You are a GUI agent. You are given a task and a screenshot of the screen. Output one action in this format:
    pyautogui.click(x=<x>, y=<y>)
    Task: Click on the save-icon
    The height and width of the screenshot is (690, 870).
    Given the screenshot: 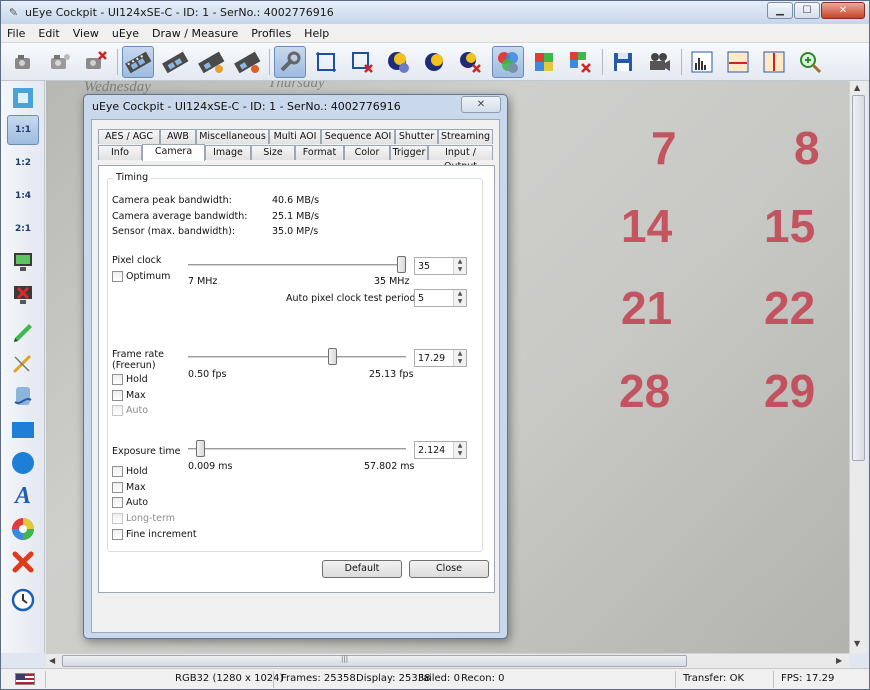 What is the action you would take?
    pyautogui.click(x=623, y=62)
    